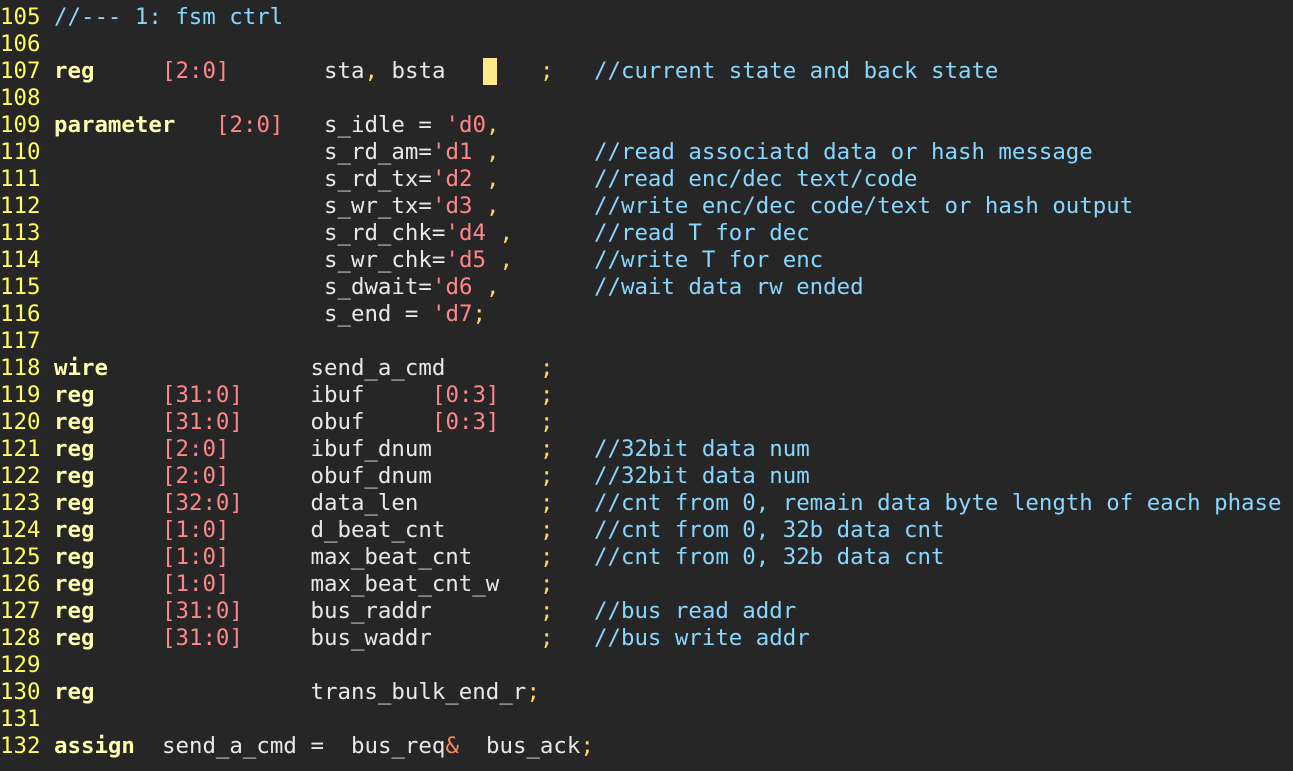 The height and width of the screenshot is (771, 1293). What do you see at coordinates (533, 746) in the screenshot?
I see `code-token-identifier: bus_ack` at bounding box center [533, 746].